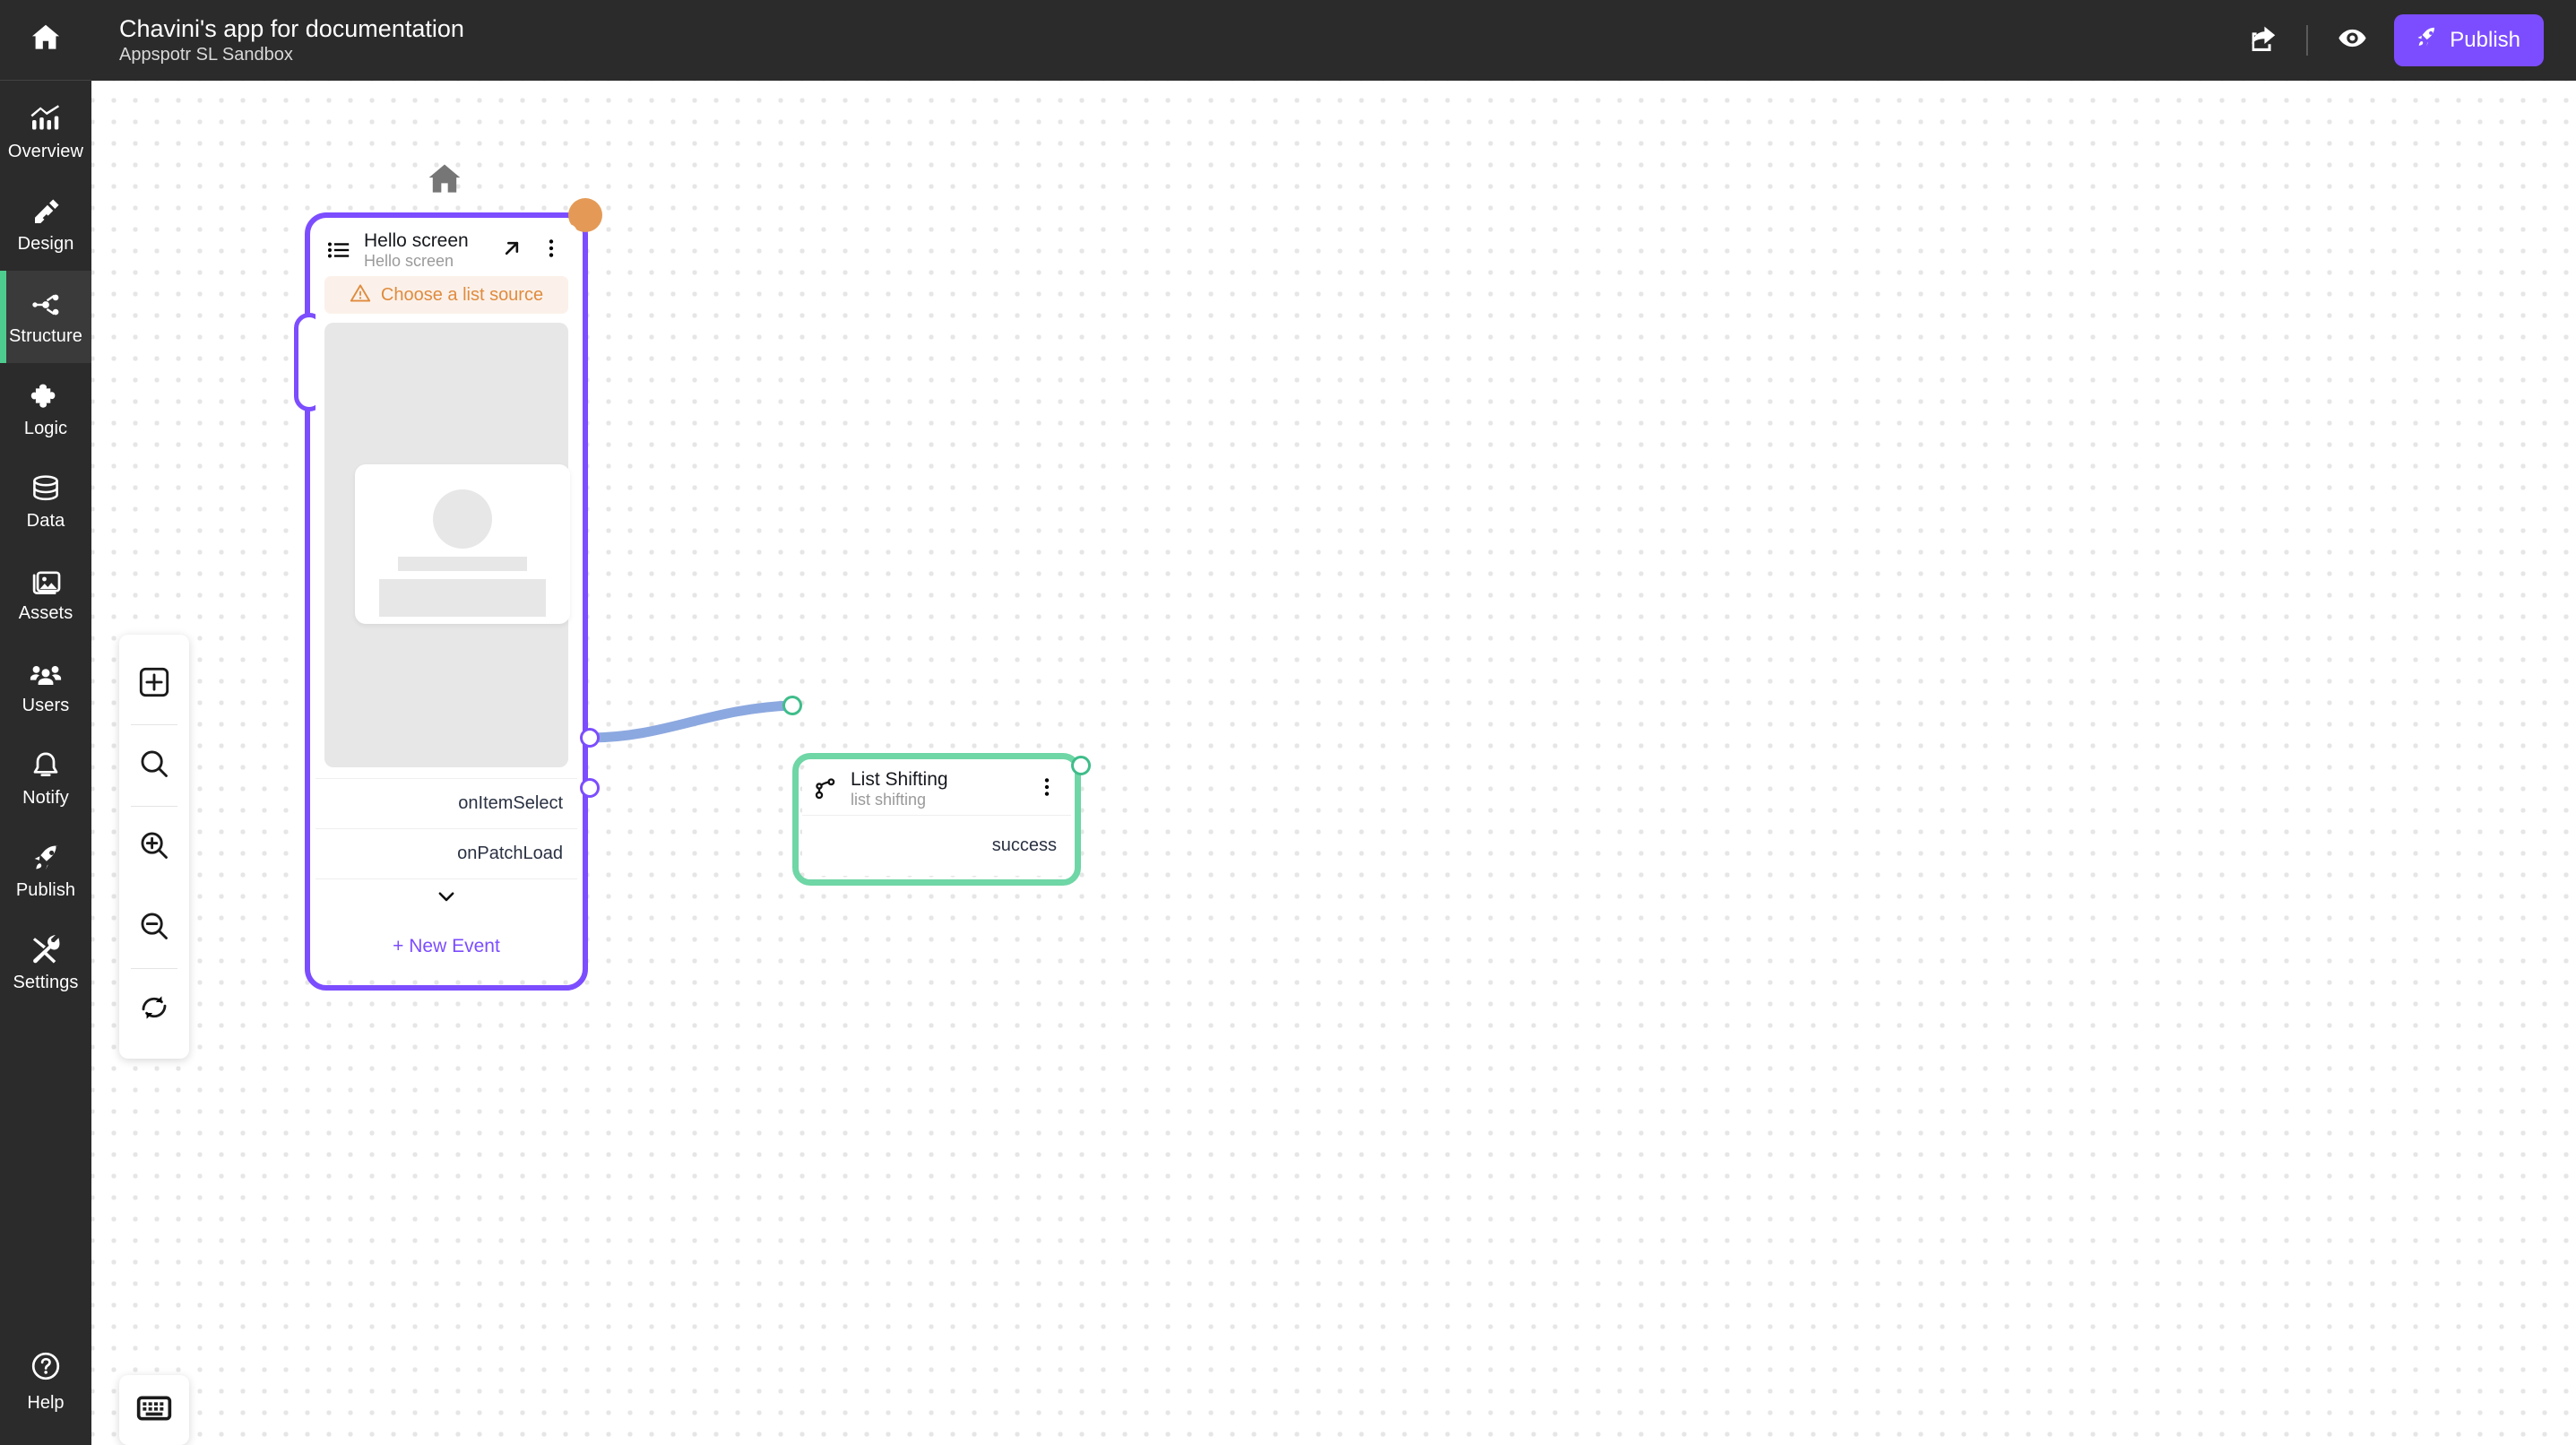  Describe the element at coordinates (416, 240) in the screenshot. I see `screen-node-title: Hello screen` at that location.